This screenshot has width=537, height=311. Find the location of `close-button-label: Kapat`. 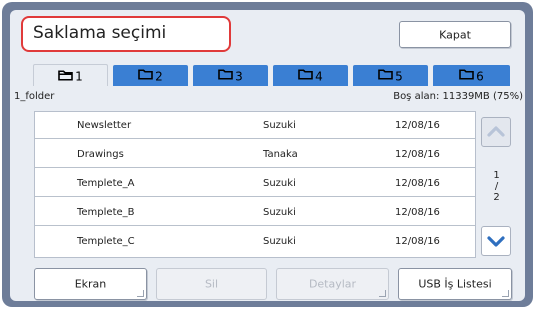

close-button-label: Kapat is located at coordinates (455, 34).